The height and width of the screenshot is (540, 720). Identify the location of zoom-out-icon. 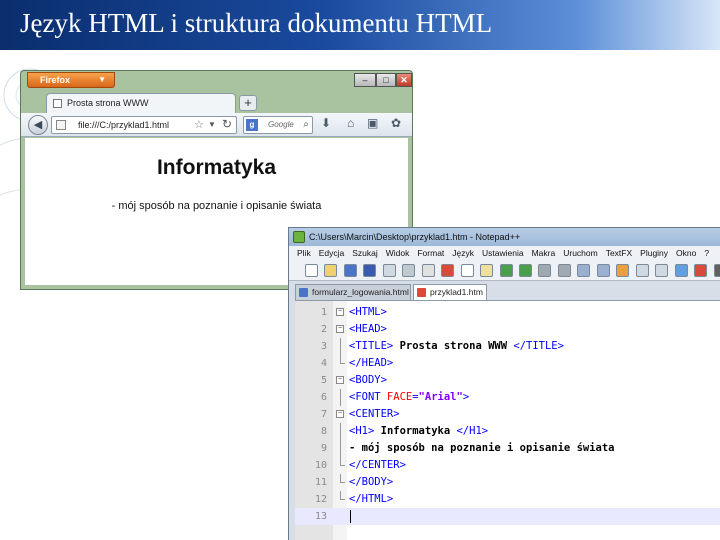
(603, 270).